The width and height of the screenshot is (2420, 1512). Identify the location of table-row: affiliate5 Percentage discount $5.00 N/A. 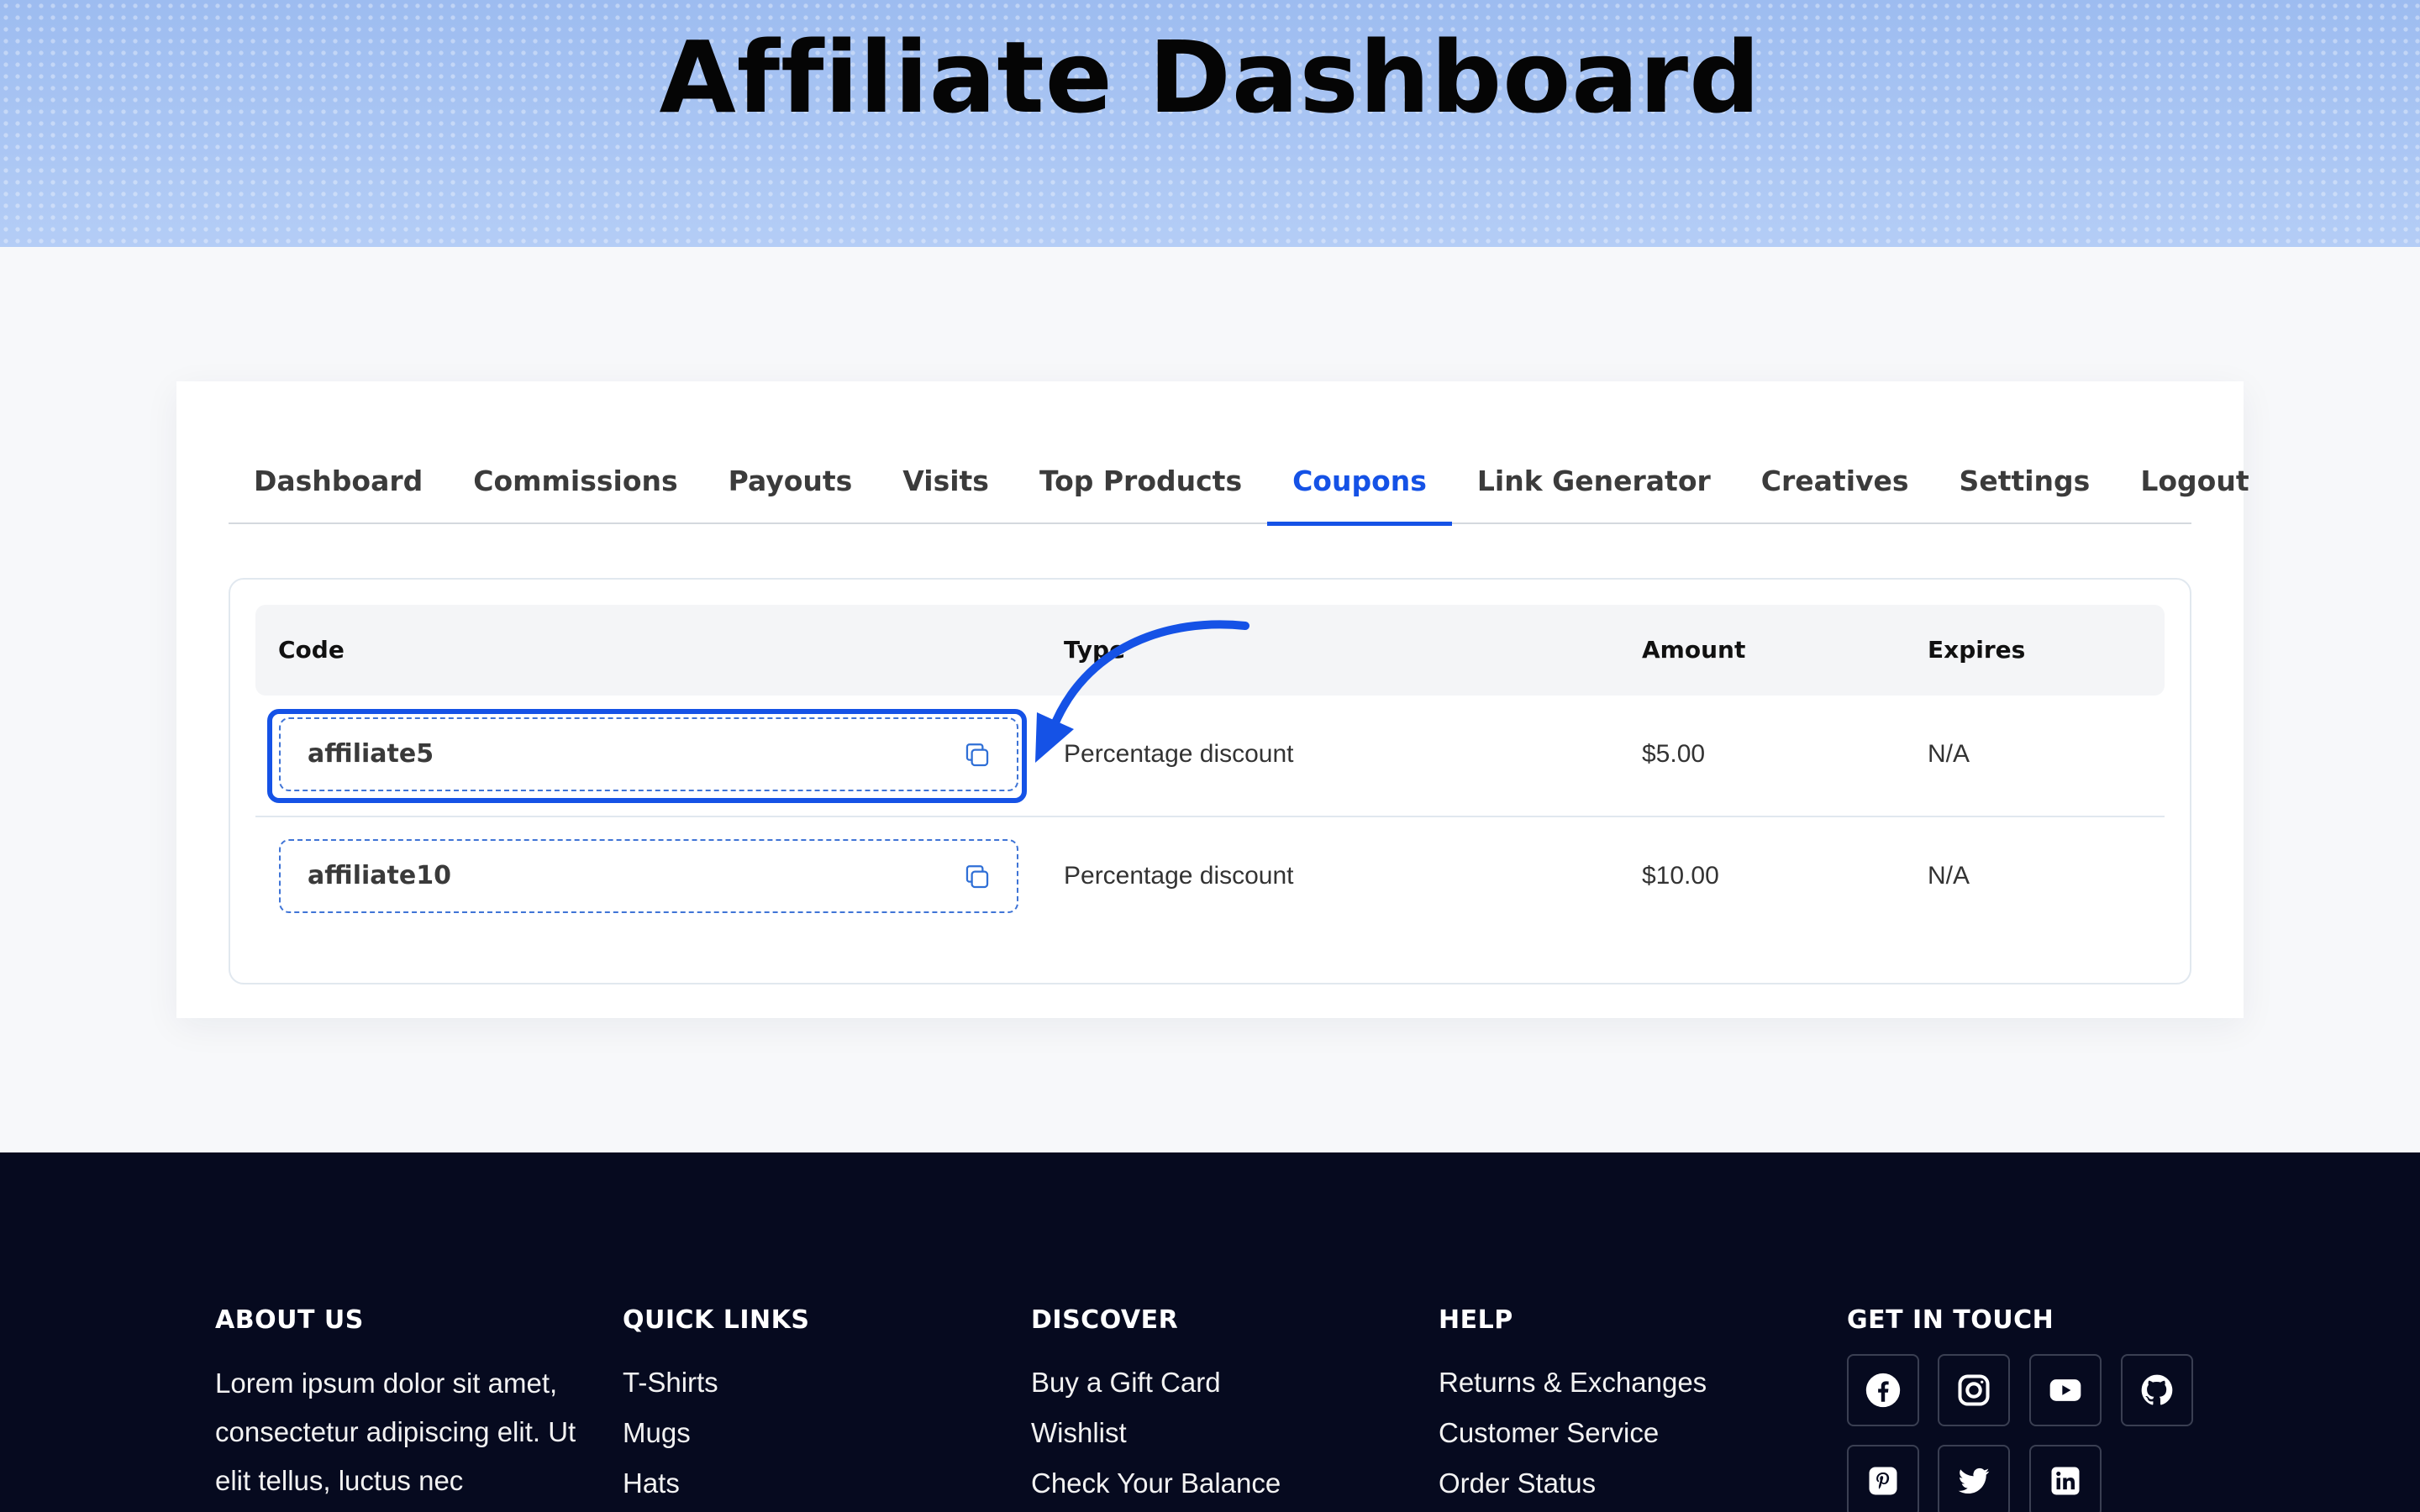
(1210, 756).